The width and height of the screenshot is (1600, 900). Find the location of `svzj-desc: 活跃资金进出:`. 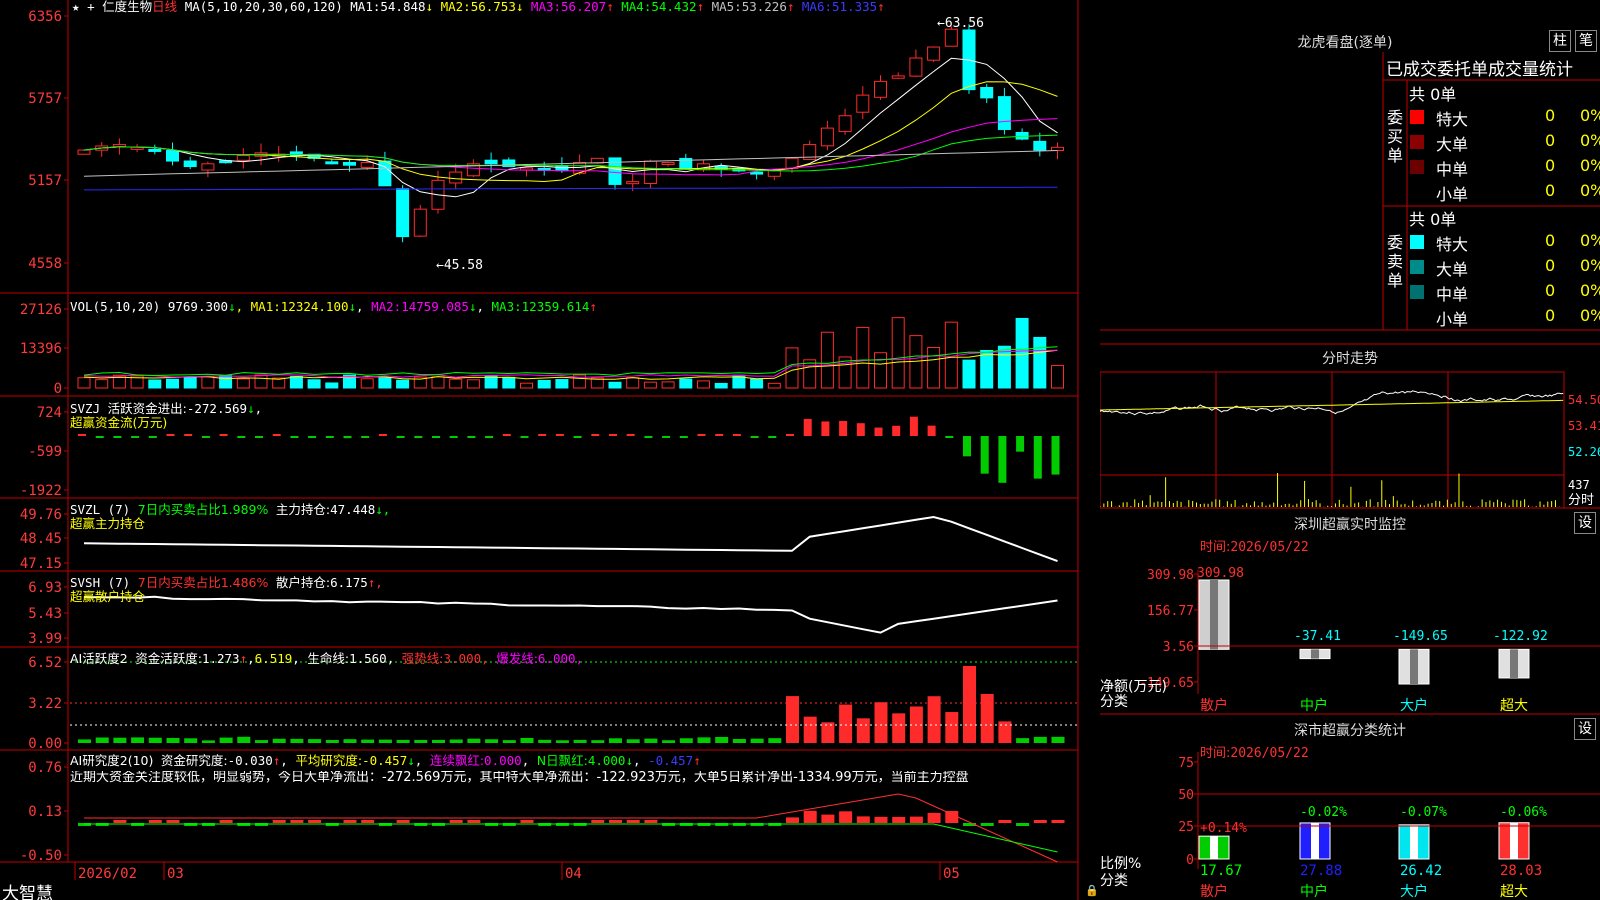

svzj-desc: 活跃资金进出: is located at coordinates (147, 408).